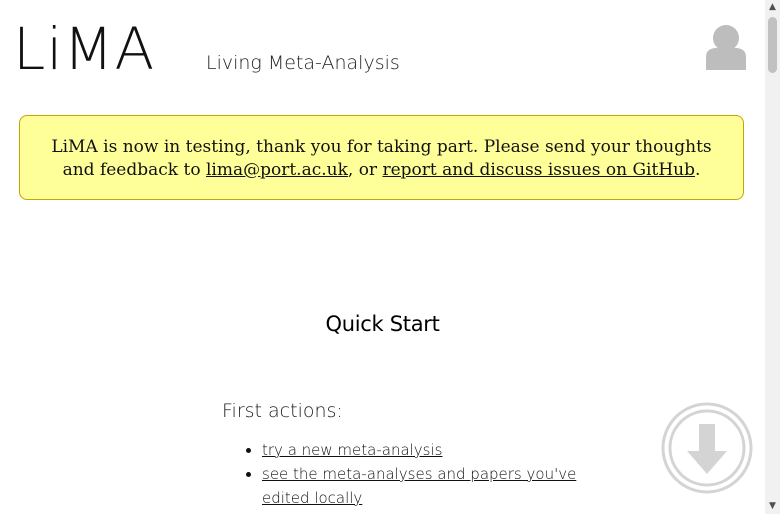  What do you see at coordinates (698, 170) in the screenshot?
I see `notice-text-end: .` at bounding box center [698, 170].